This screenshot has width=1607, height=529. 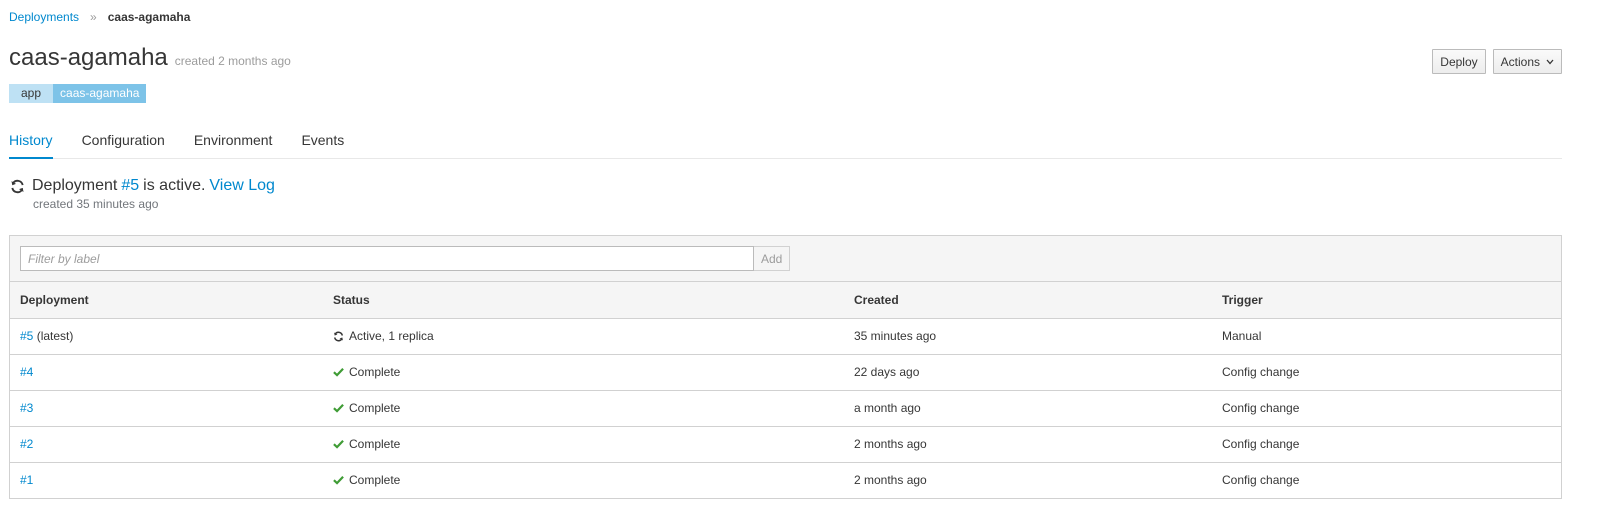 I want to click on created-cell: 35 minutes ago, so click(x=1028, y=336).